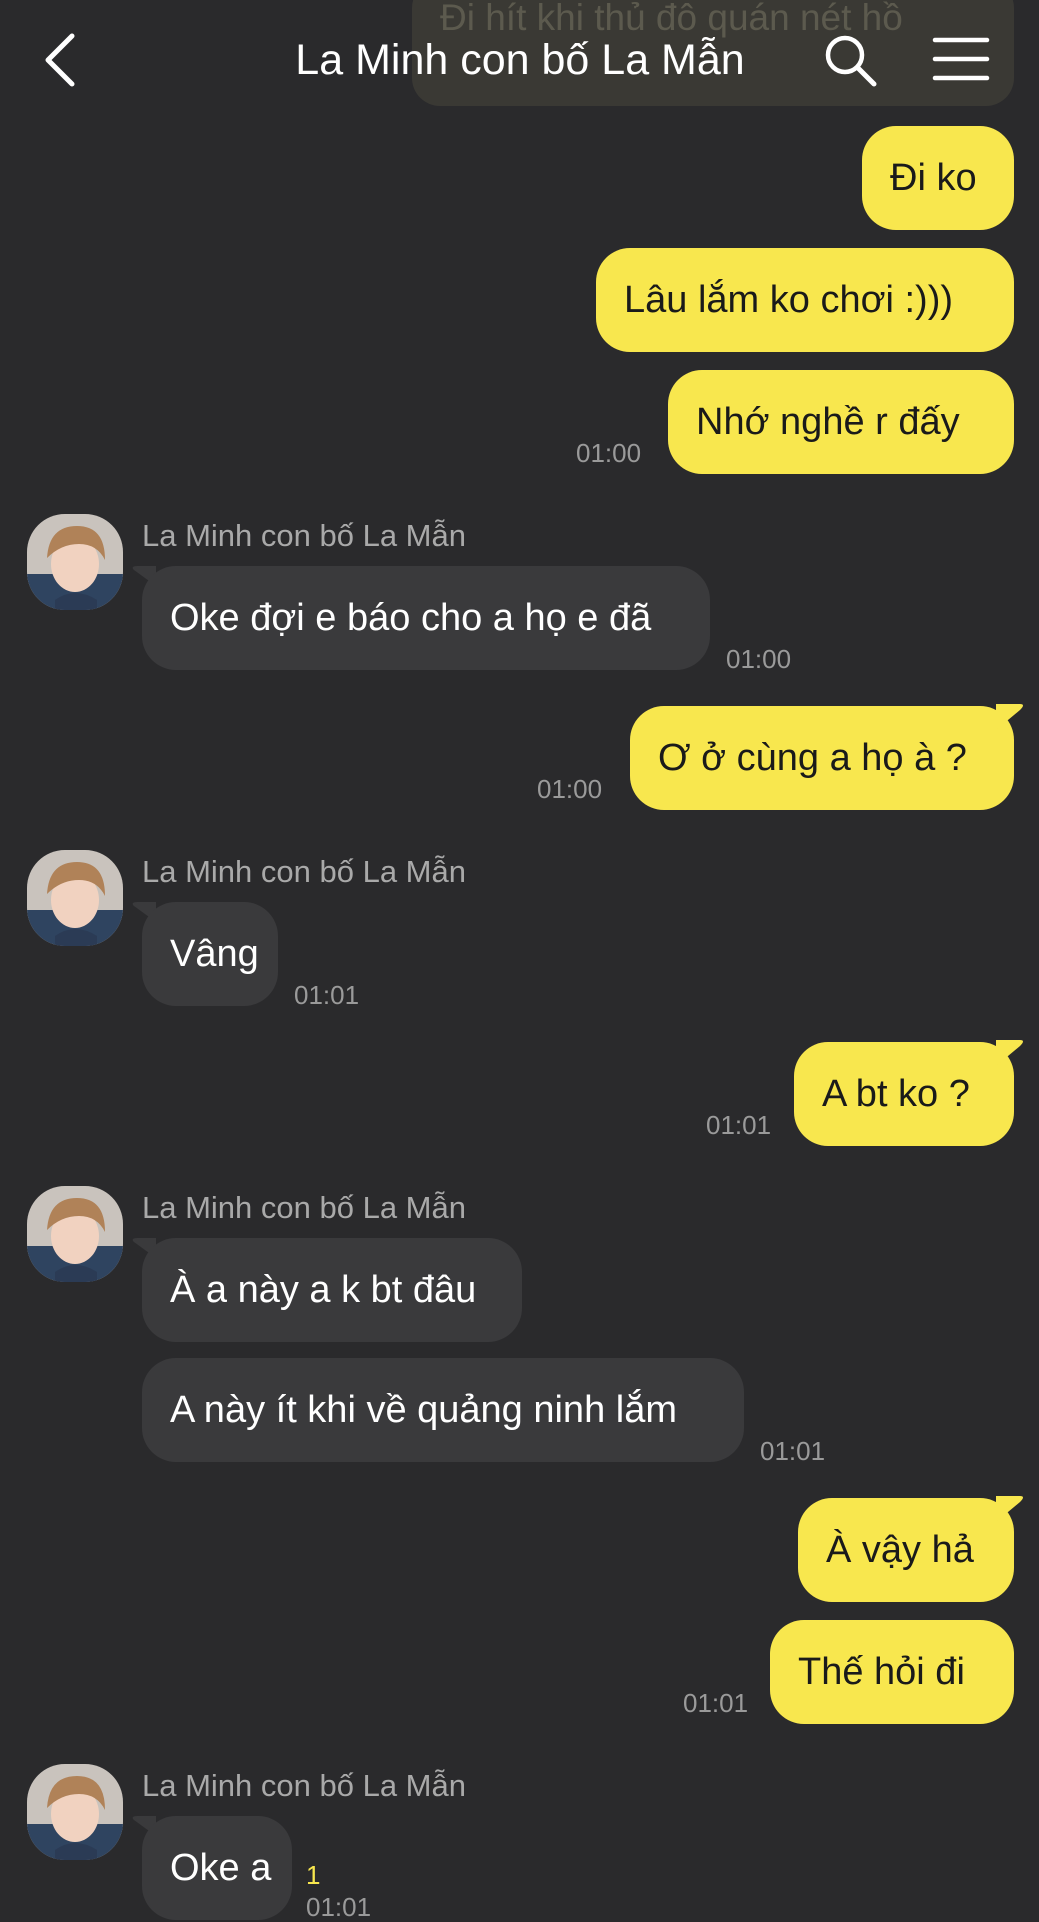 This screenshot has height=1922, width=1039. I want to click on message-text: Thế hỏi đi, so click(881, 1672).